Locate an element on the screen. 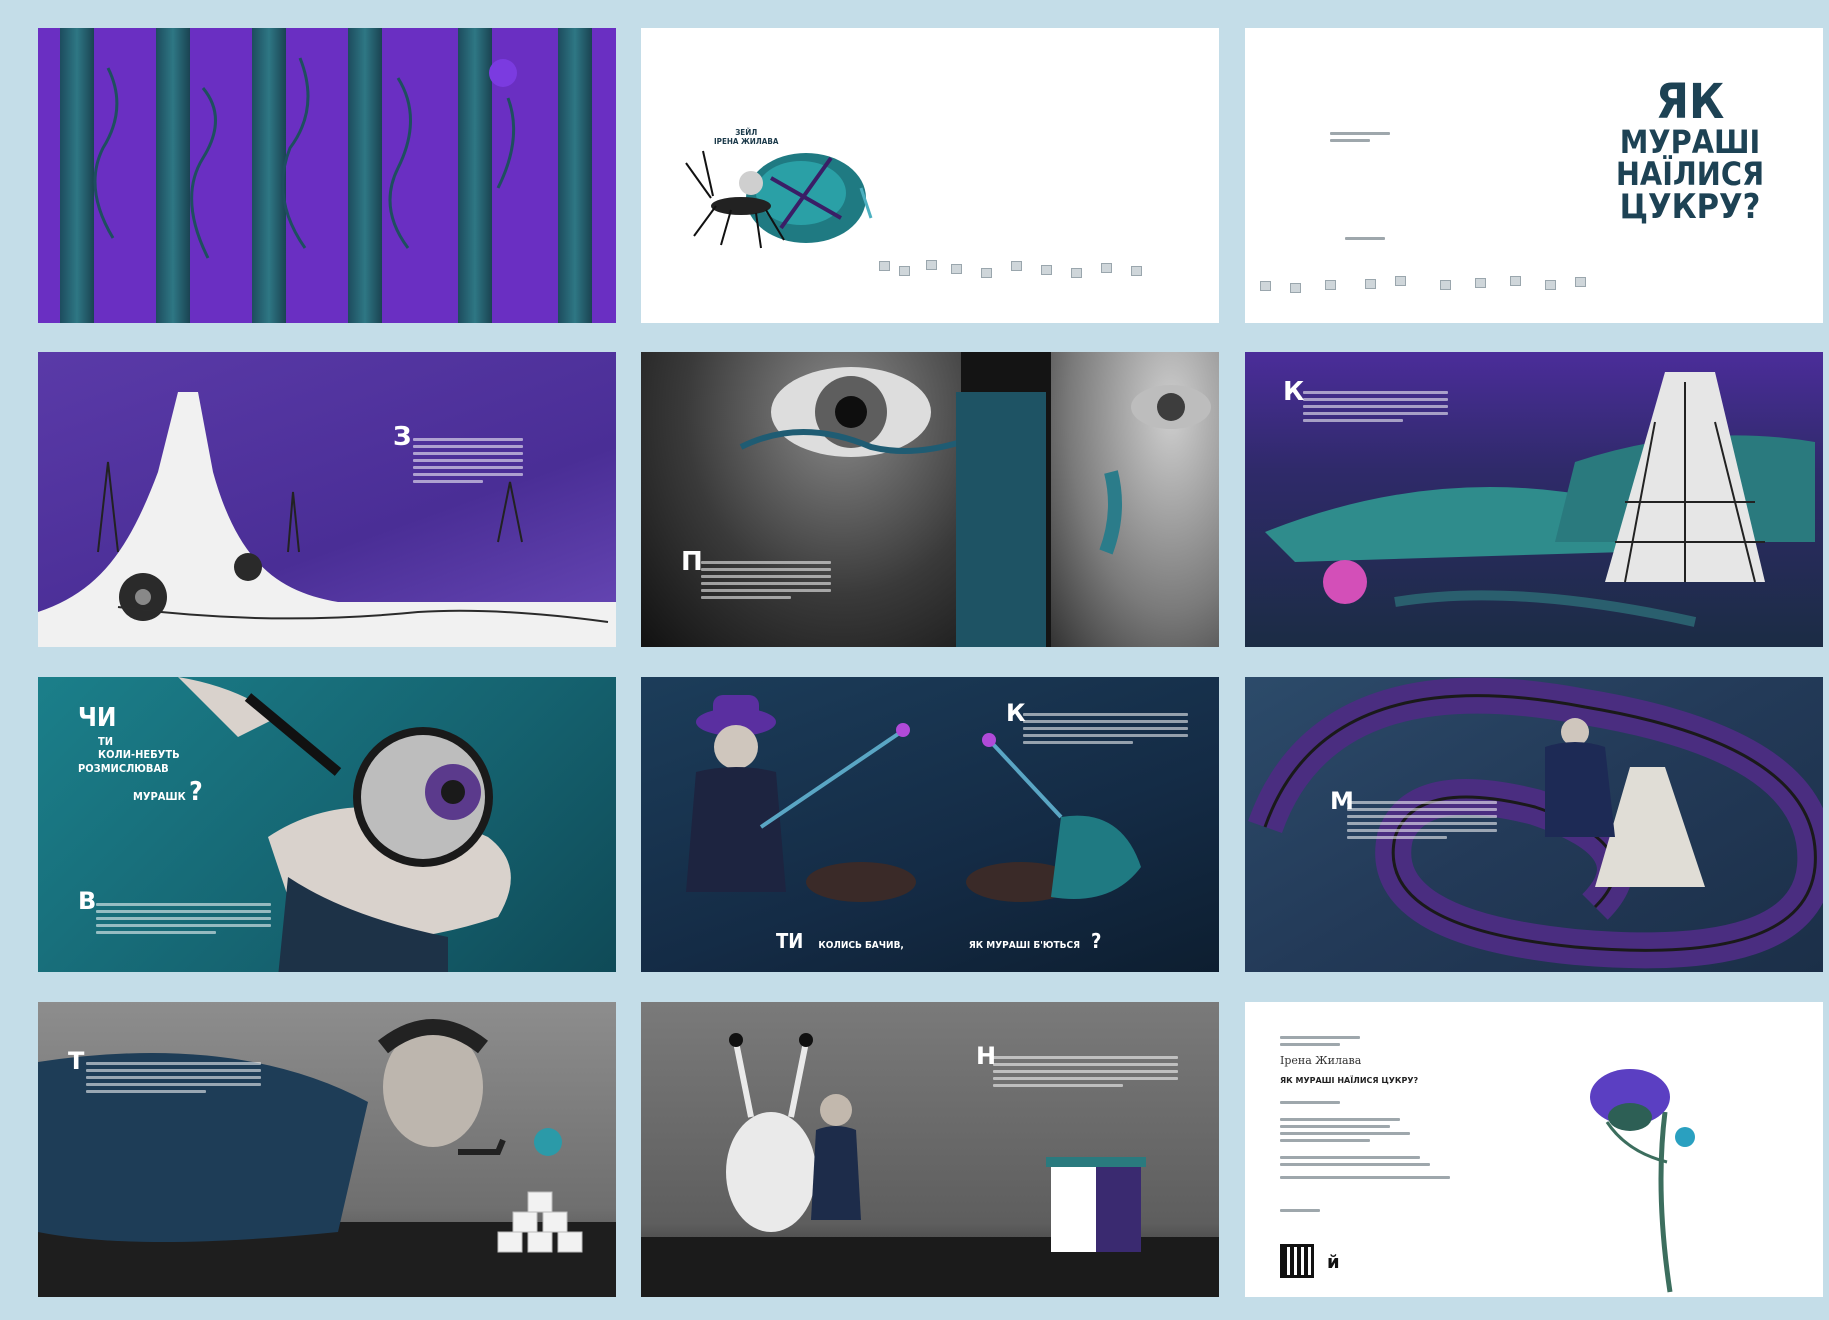 The width and height of the screenshot is (1829, 1320). dropcap: П is located at coordinates (692, 562).